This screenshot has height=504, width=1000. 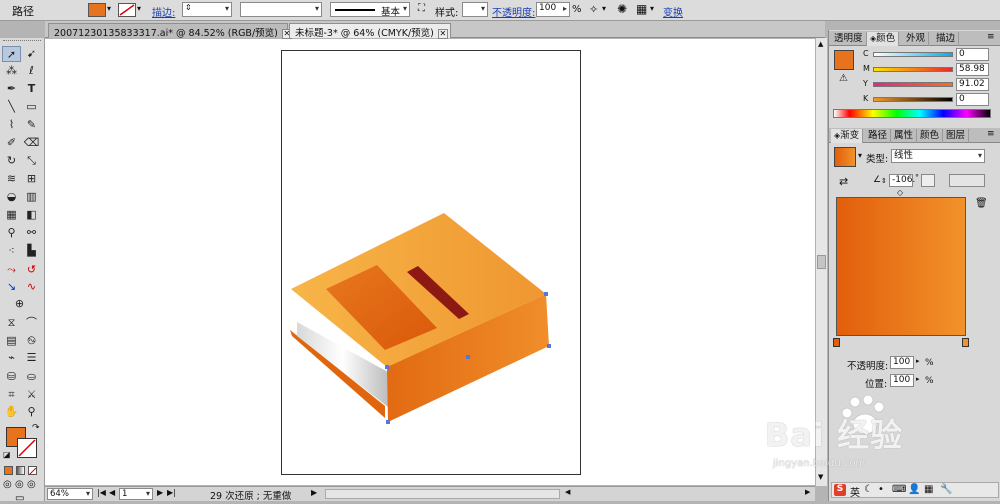 What do you see at coordinates (834, 435) in the screenshot?
I see `watermark-brand: Bai 经验` at bounding box center [834, 435].